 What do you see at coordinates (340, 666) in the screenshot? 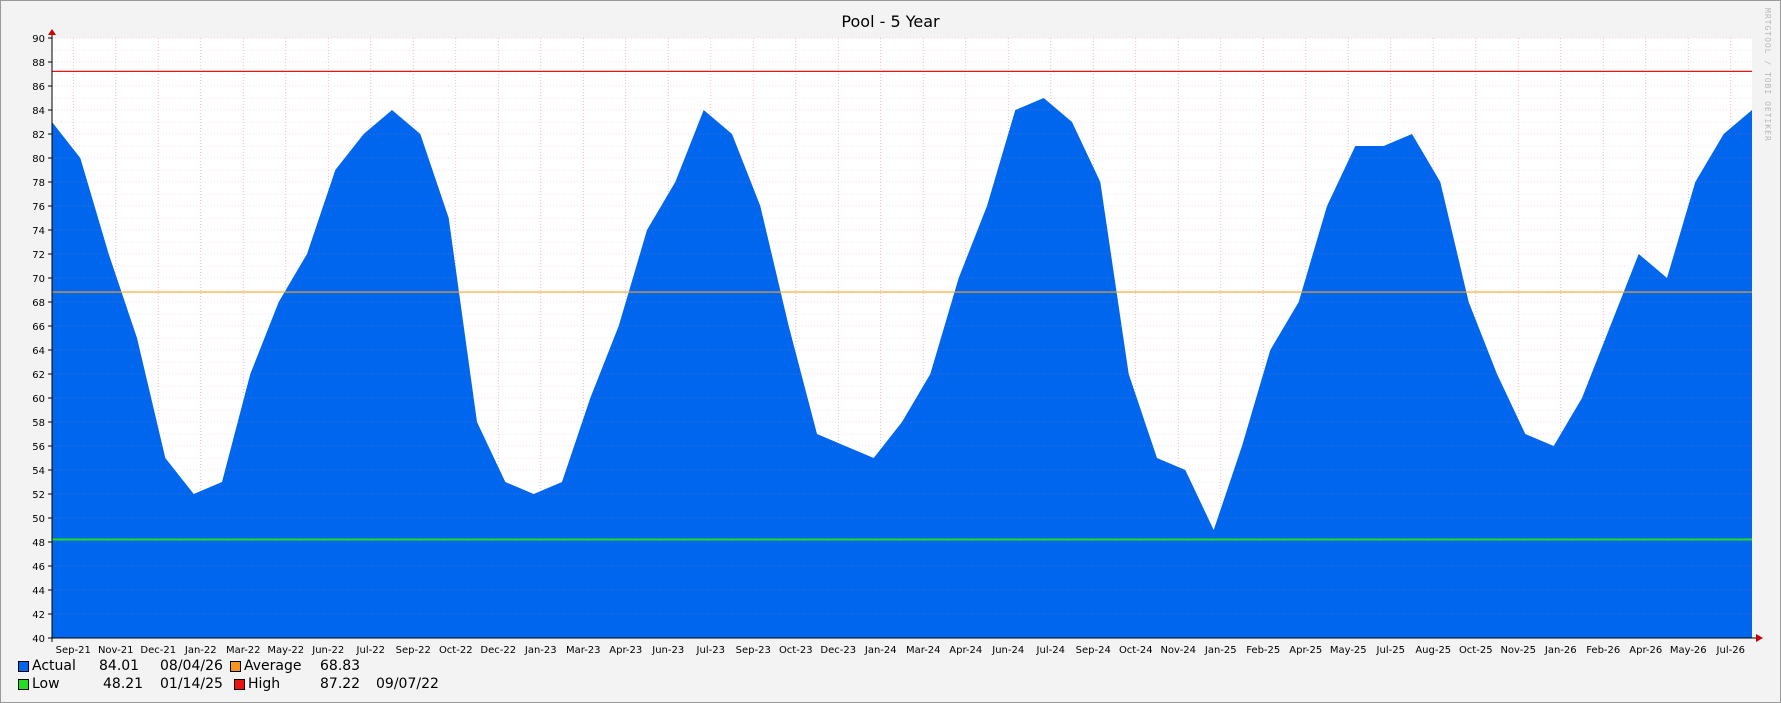
I see `legend-average-value: 68.83` at bounding box center [340, 666].